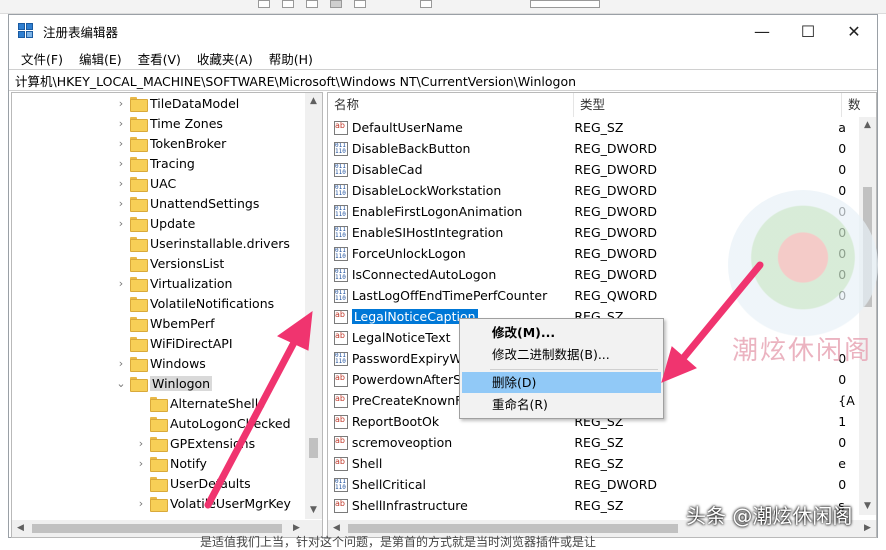 The height and width of the screenshot is (550, 886). What do you see at coordinates (295, 330) in the screenshot?
I see `arrow-head-tree-icon` at bounding box center [295, 330].